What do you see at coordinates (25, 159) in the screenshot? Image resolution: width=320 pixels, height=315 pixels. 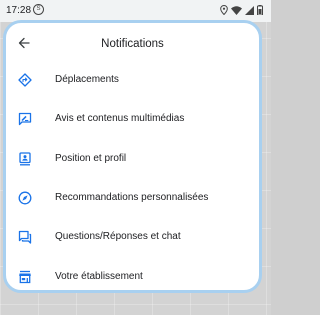 I see `contact-card-icon` at bounding box center [25, 159].